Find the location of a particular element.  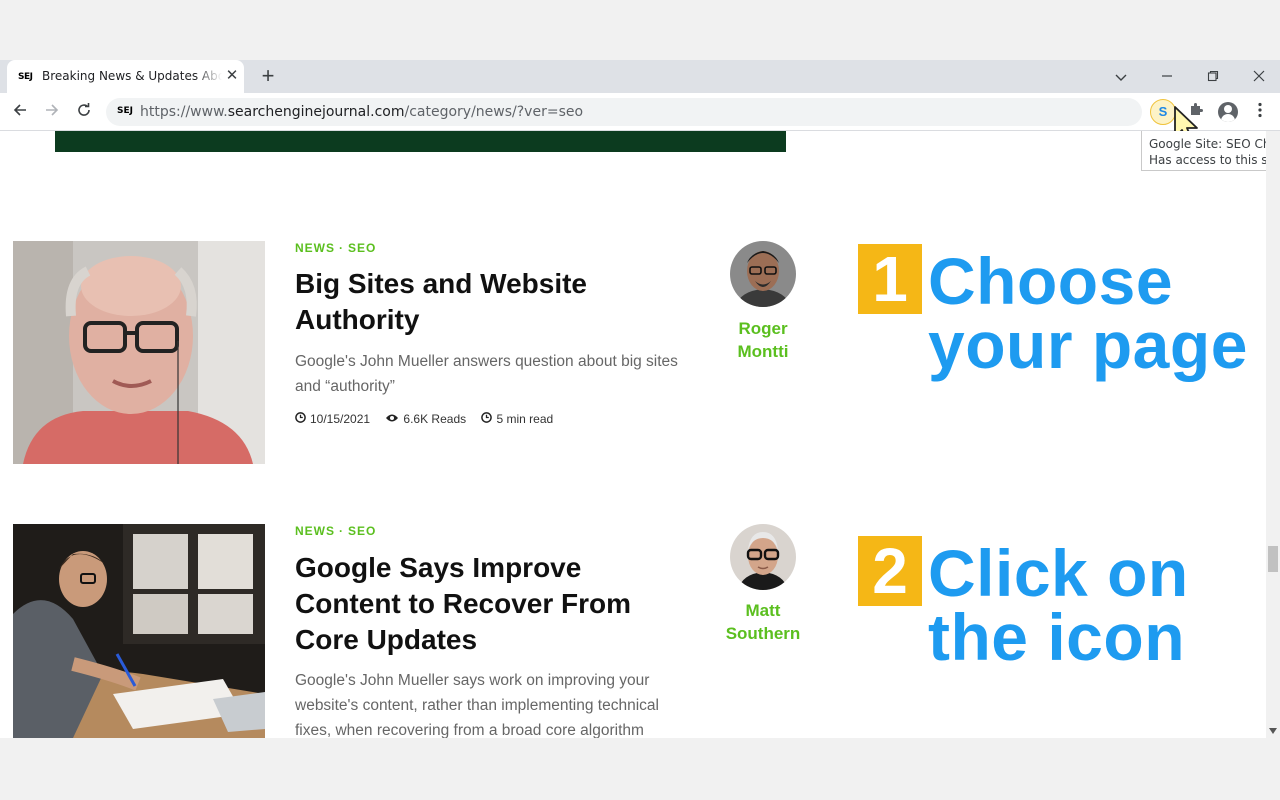

tooltip-line-2: Has access to this site is located at coordinates (1207, 160).